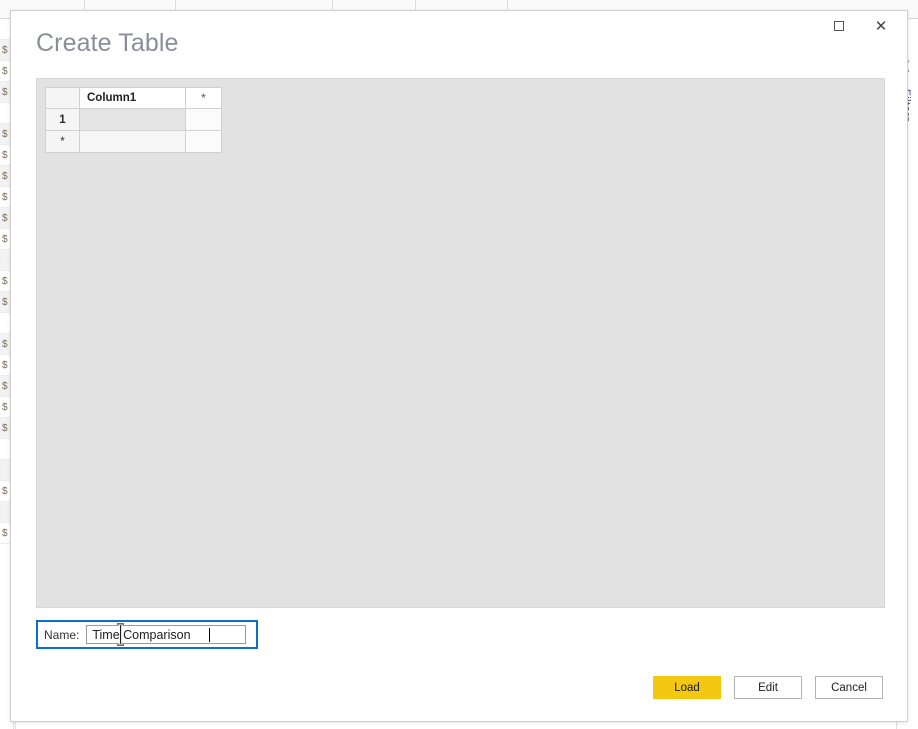  I want to click on table-row: 1, so click(133, 119).